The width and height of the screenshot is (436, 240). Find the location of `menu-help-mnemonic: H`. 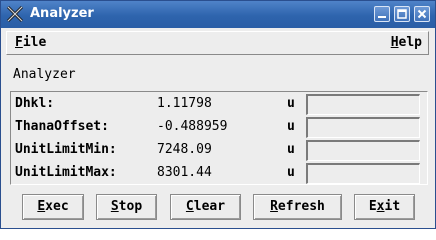

menu-help-mnemonic: H is located at coordinates (394, 42).